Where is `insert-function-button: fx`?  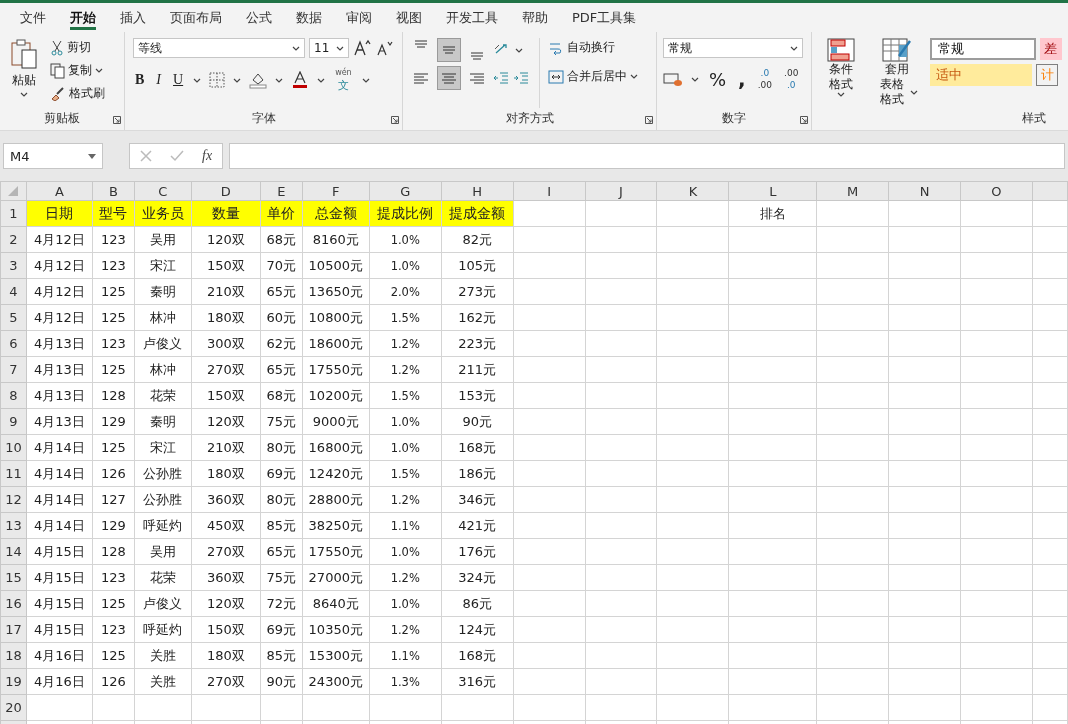
insert-function-button: fx is located at coordinates (207, 156).